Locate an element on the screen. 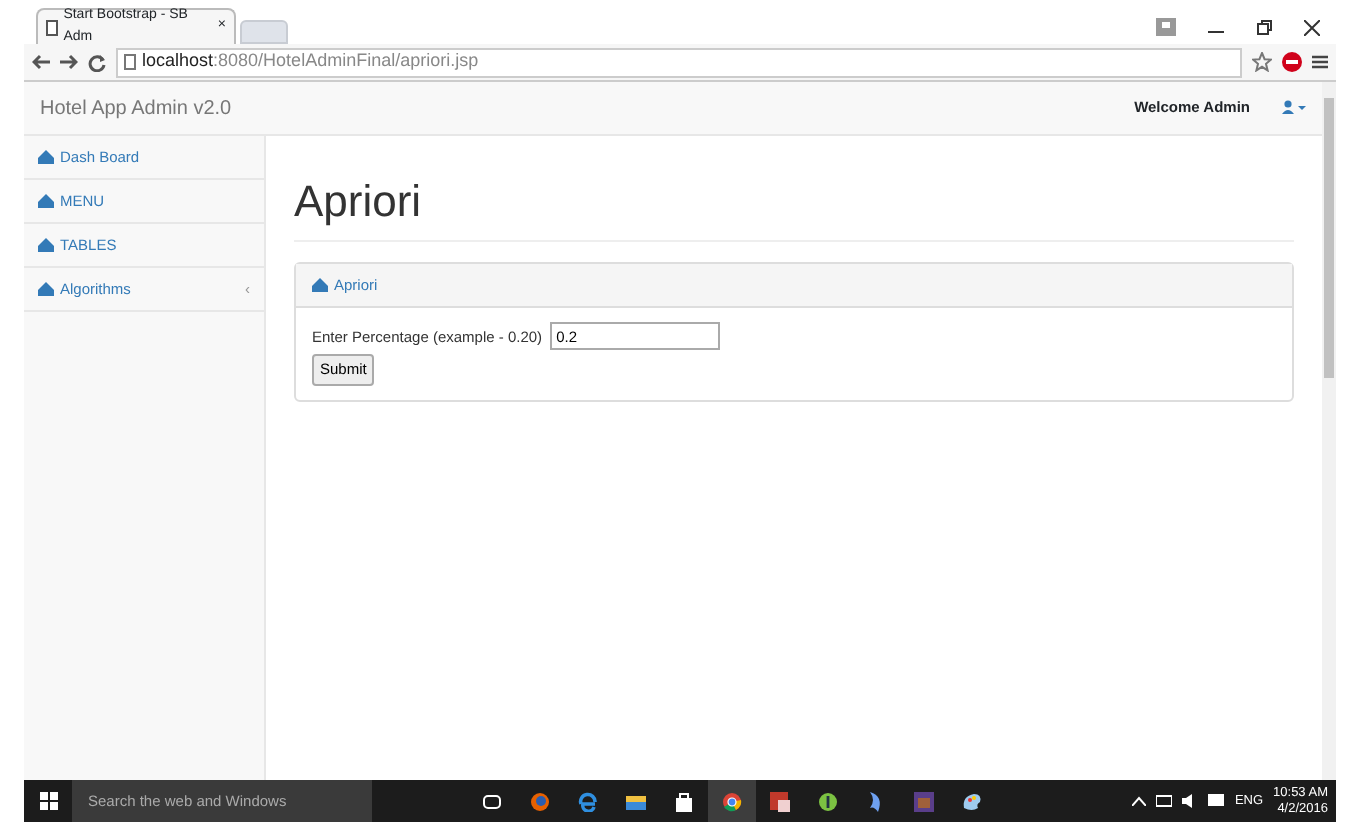  profile-icon is located at coordinates (1166, 27).